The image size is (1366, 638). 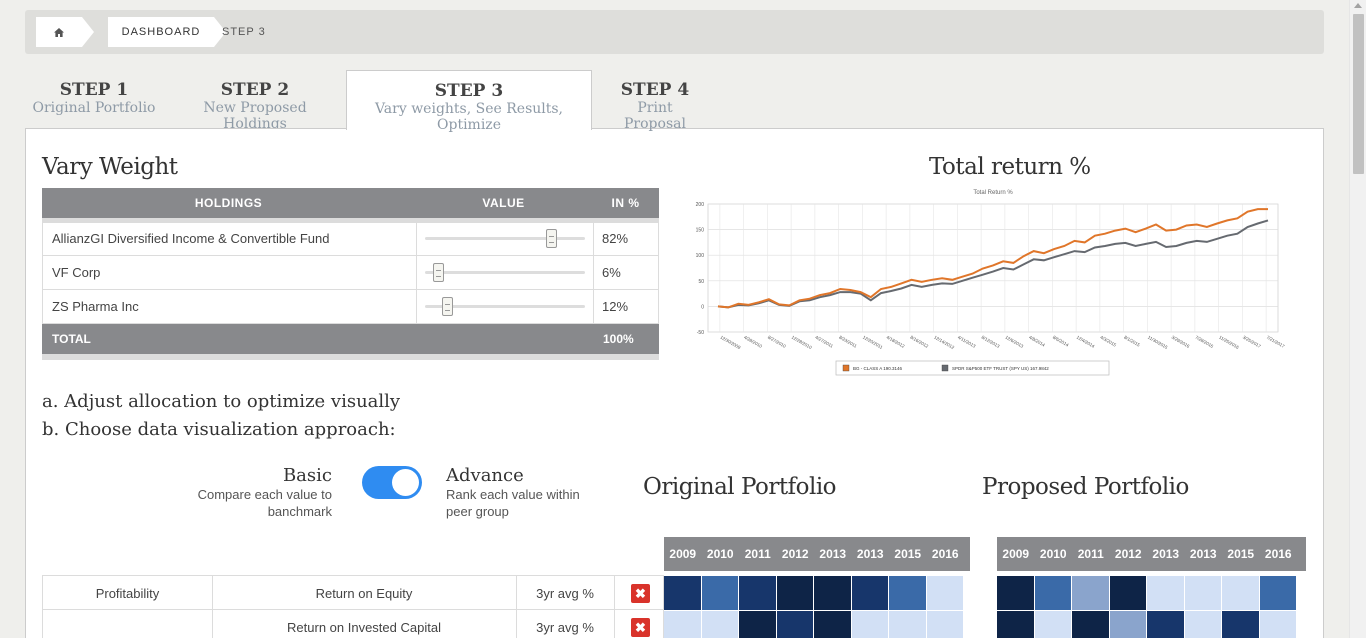 What do you see at coordinates (1357, 319) in the screenshot?
I see `page-scrollbar` at bounding box center [1357, 319].